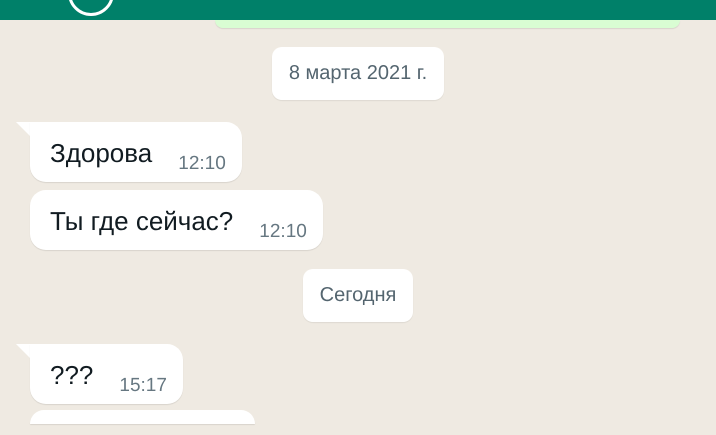 The width and height of the screenshot is (716, 435). I want to click on date-chip: 8 марта 2021 г., so click(358, 73).